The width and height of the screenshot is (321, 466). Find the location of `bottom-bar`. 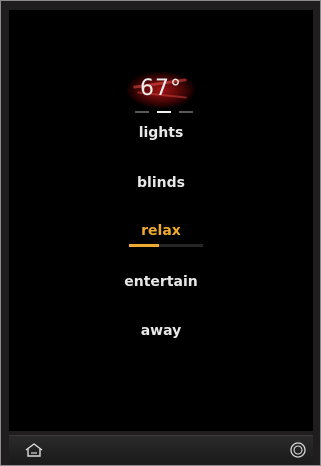

bottom-bar is located at coordinates (161, 449).